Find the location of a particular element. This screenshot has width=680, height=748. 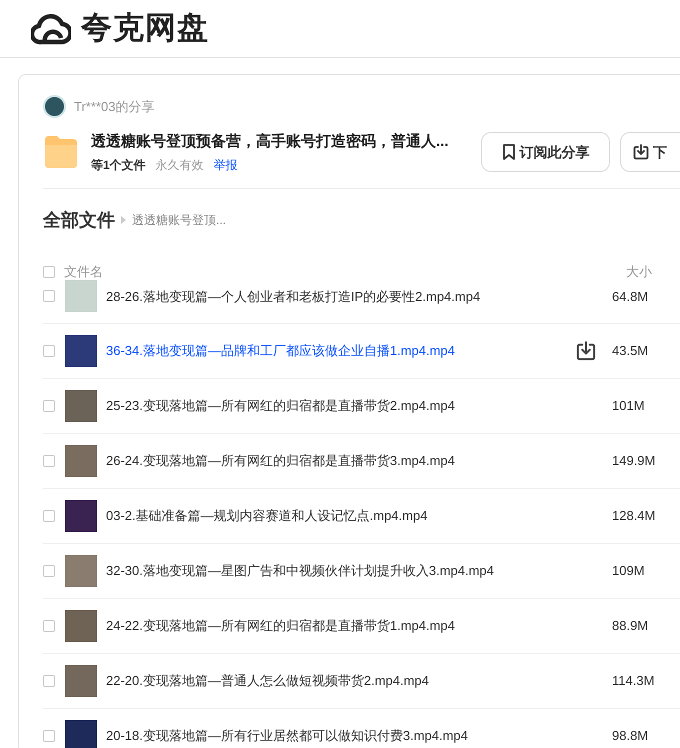

folder-icon is located at coordinates (61, 152).